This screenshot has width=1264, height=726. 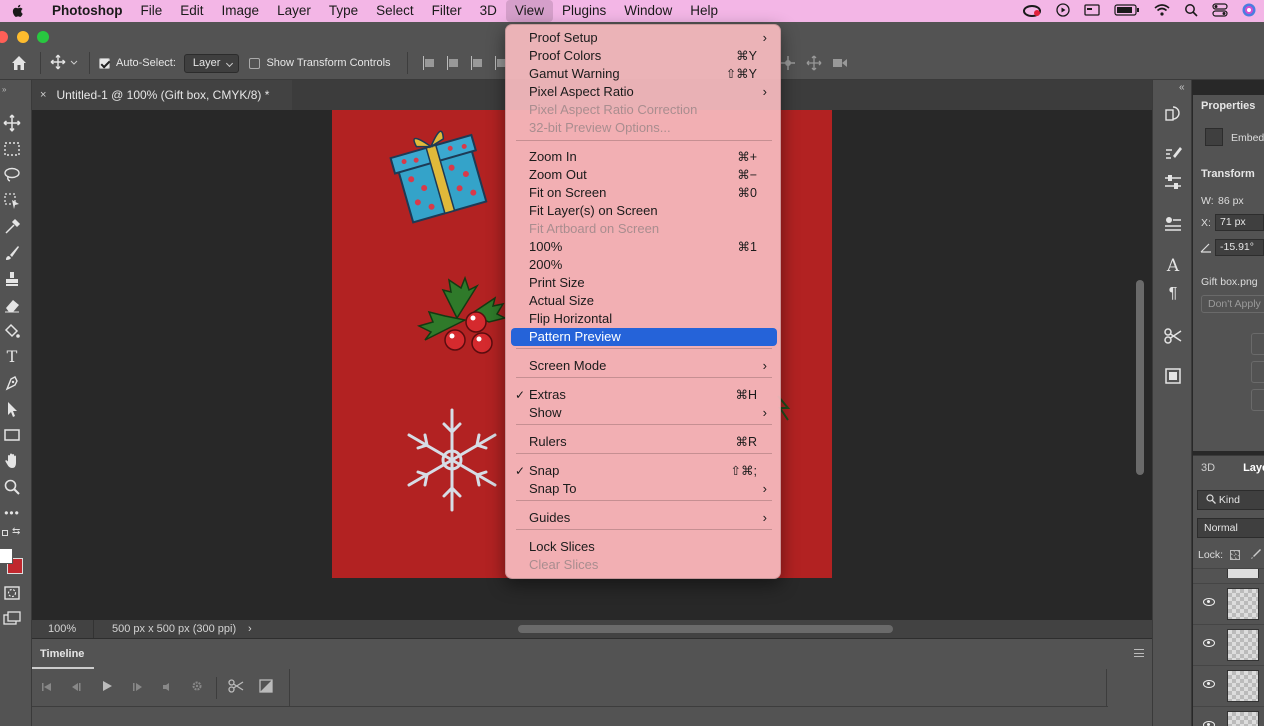 I want to click on hand-tool-icon, so click(x=12, y=461).